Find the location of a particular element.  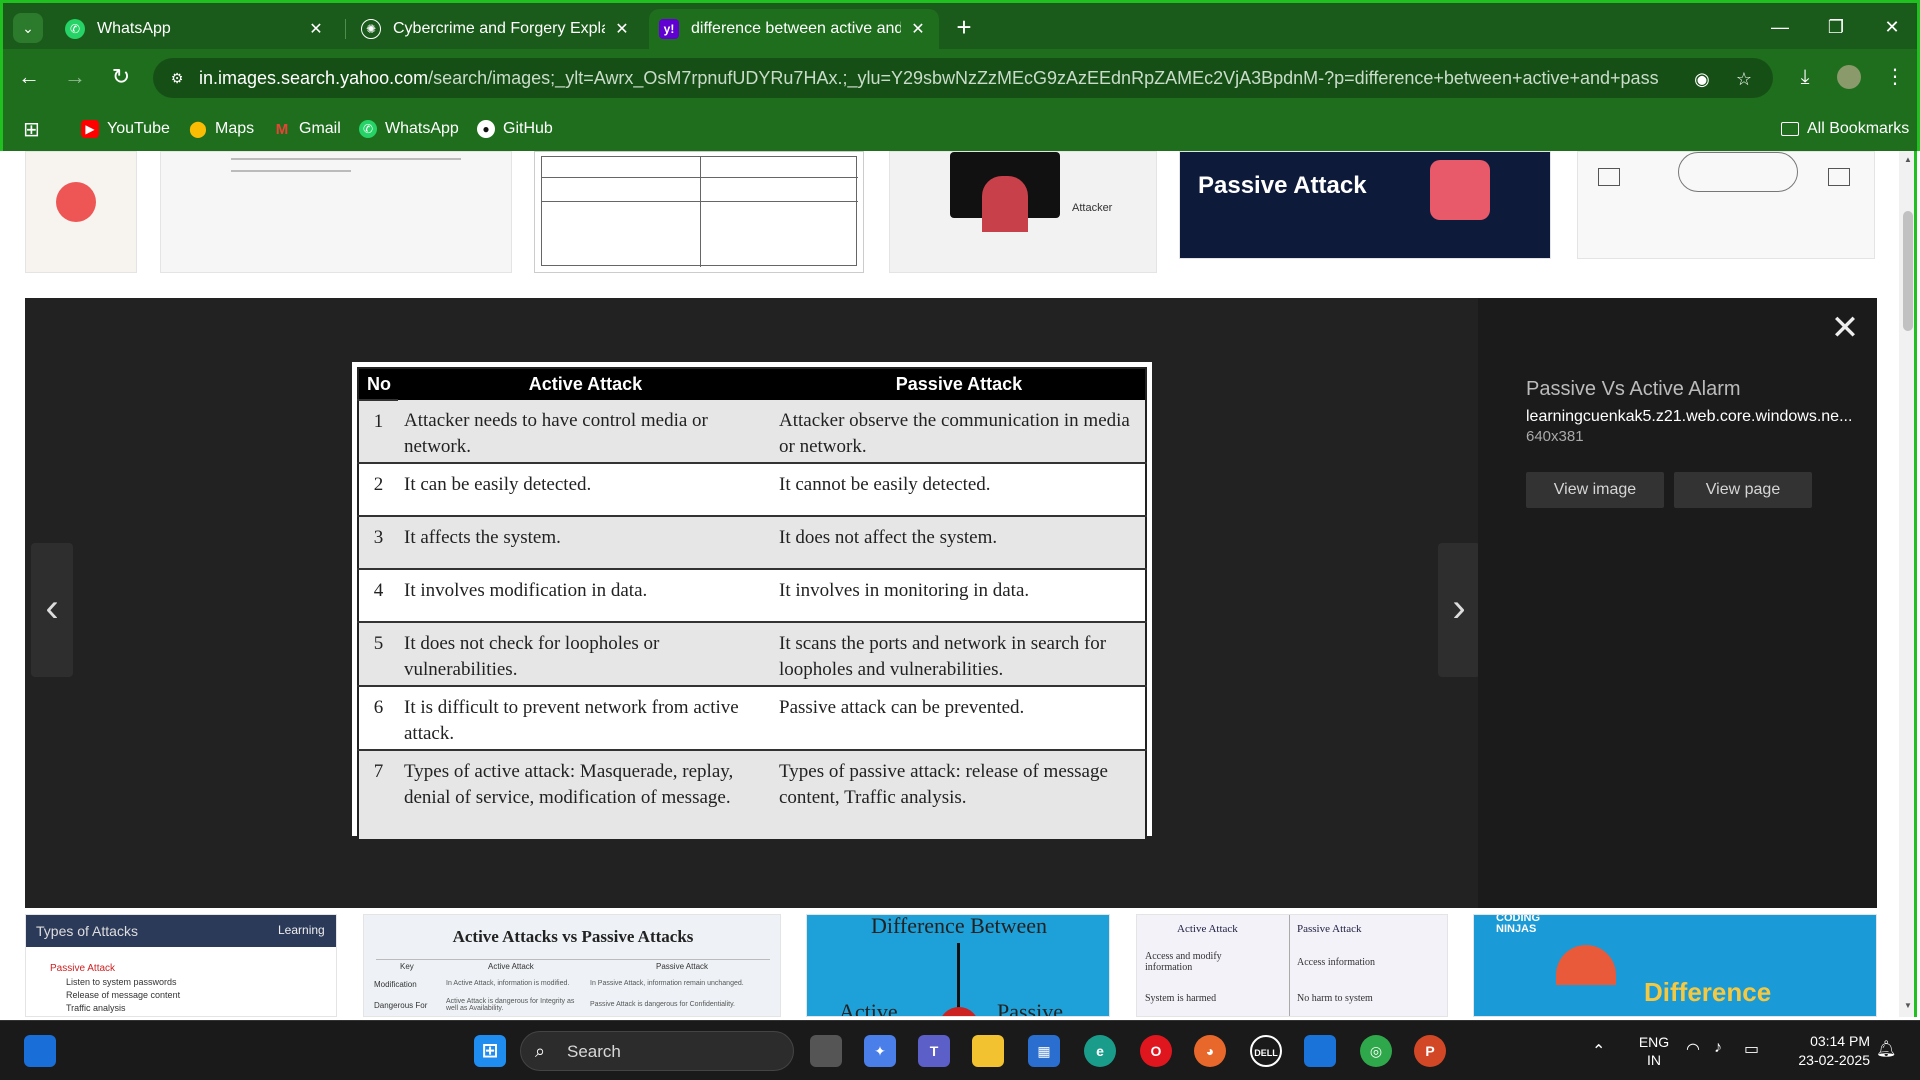

scrollbar-thumb is located at coordinates (1908, 271).